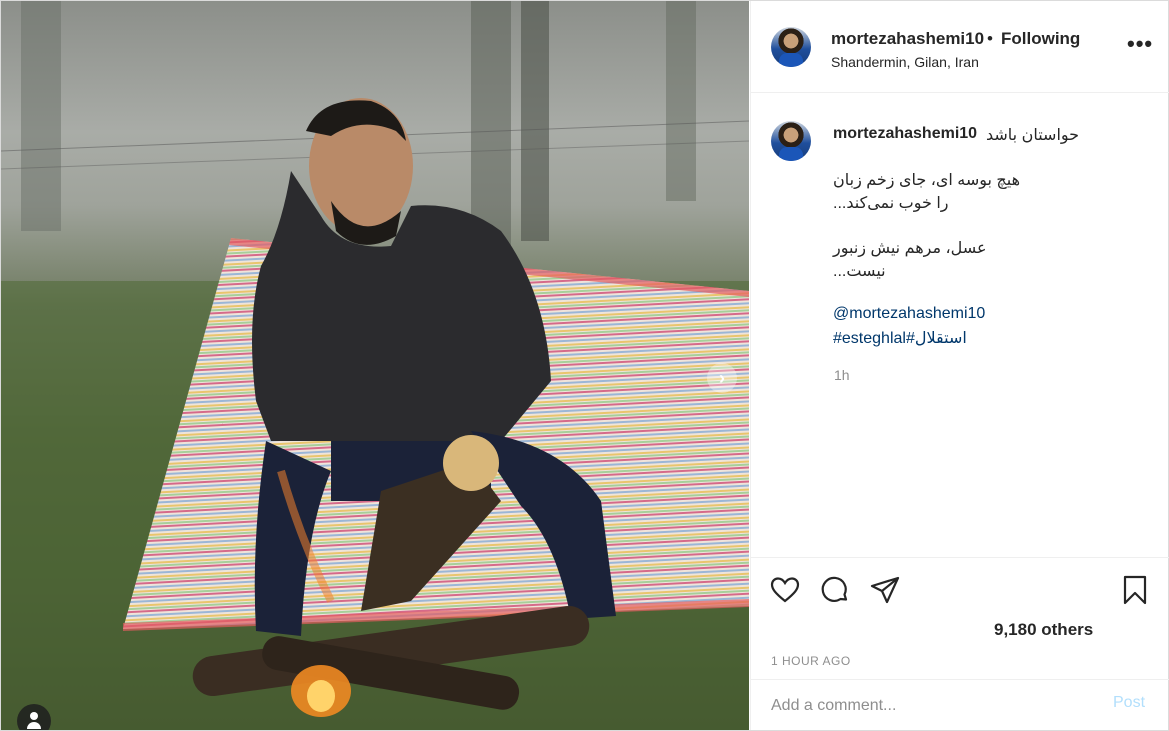 This screenshot has width=1169, height=731. What do you see at coordinates (905, 134) in the screenshot?
I see `caption-username-link: mortezahashemi10` at bounding box center [905, 134].